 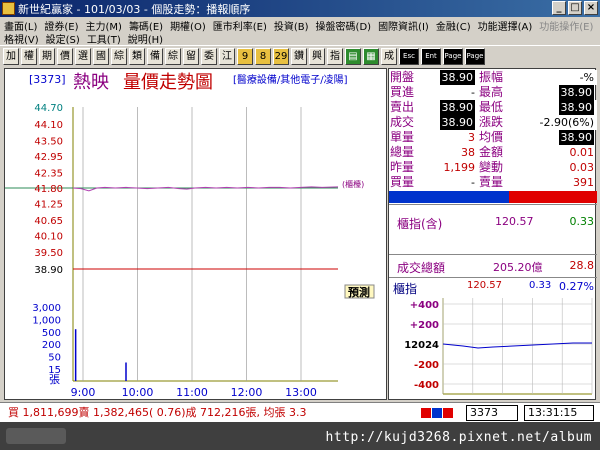 What do you see at coordinates (91, 82) in the screenshot?
I see `stock-name: 熱映` at bounding box center [91, 82].